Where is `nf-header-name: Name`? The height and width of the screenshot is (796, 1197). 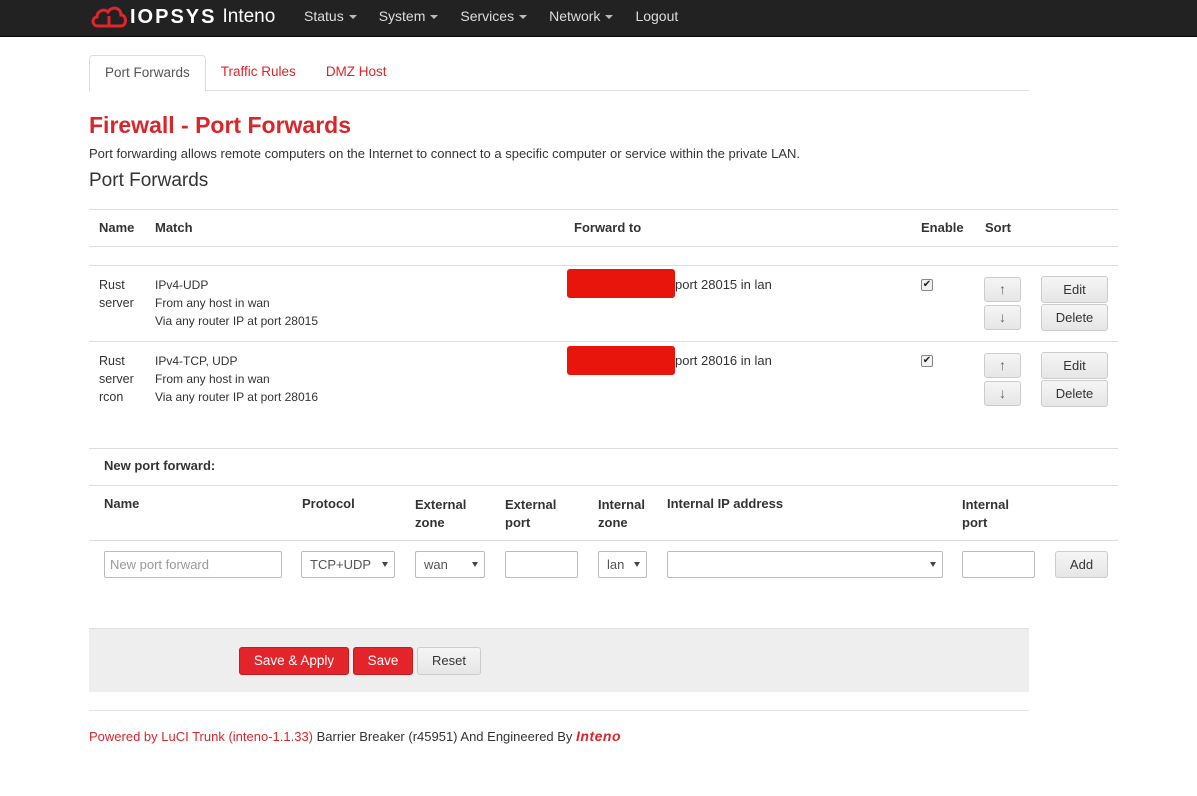 nf-header-name: Name is located at coordinates (122, 503).